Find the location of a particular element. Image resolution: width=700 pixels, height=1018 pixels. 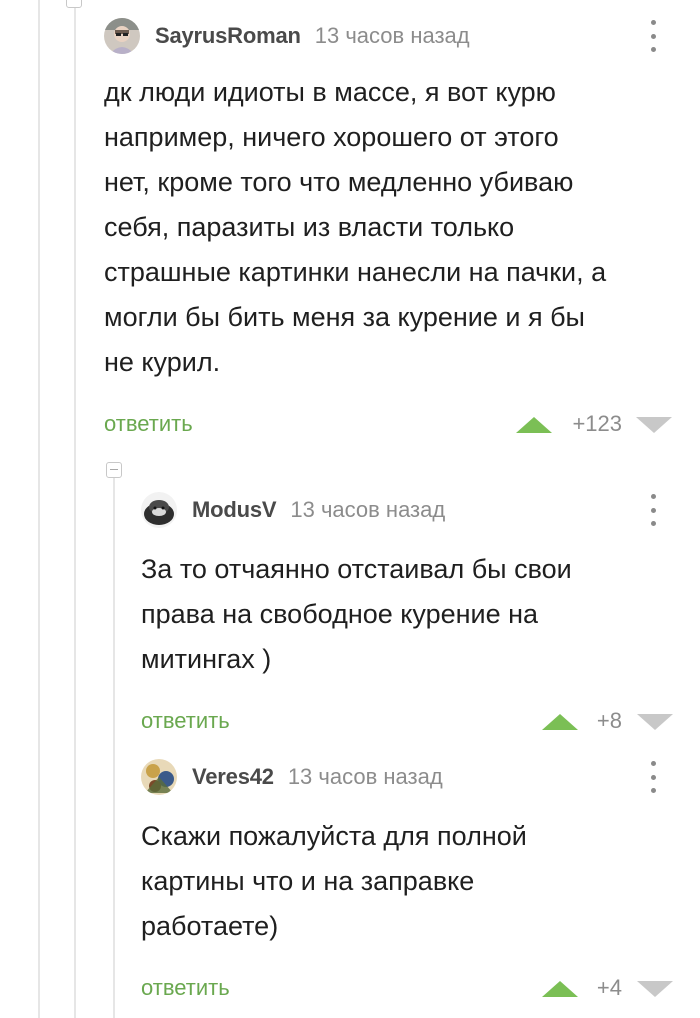

username: SayrusRoman is located at coordinates (228, 36).